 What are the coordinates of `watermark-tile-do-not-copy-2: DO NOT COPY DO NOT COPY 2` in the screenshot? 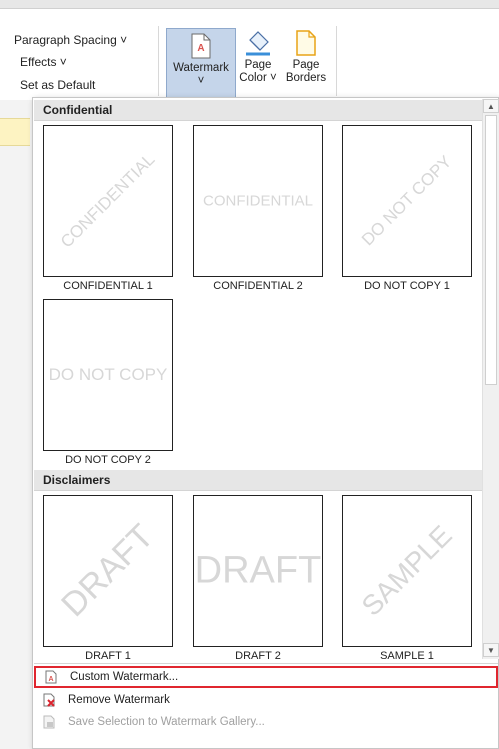 It's located at (108, 382).